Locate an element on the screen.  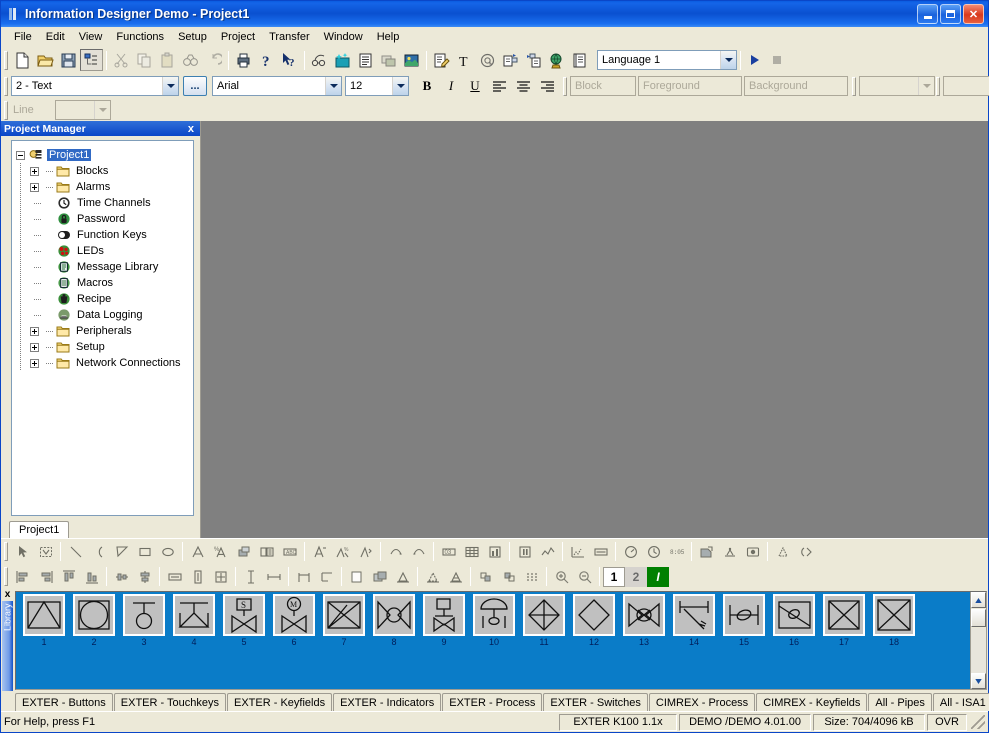
polyline-tool-icon is located at coordinates (121, 552).